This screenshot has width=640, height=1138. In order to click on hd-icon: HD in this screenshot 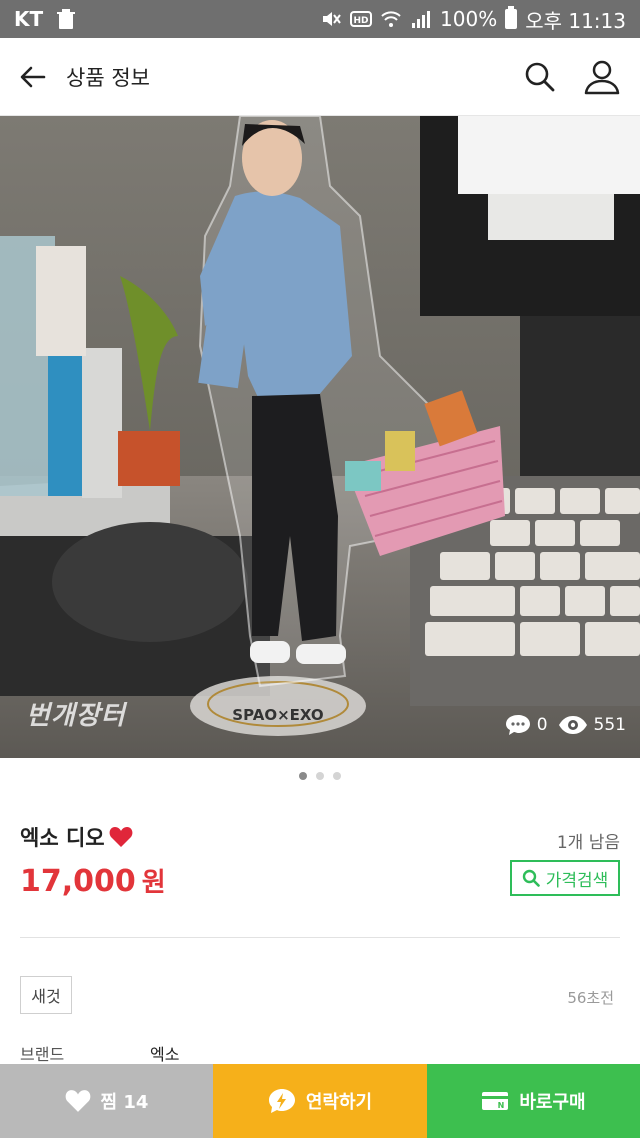, I will do `click(361, 19)`.